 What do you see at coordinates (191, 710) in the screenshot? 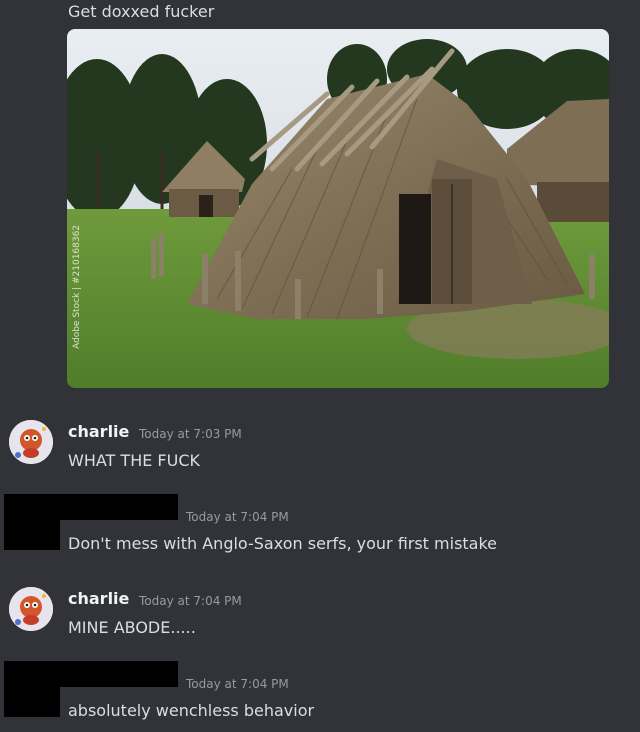
I see `message-text: absolutely wenchless behavior` at bounding box center [191, 710].